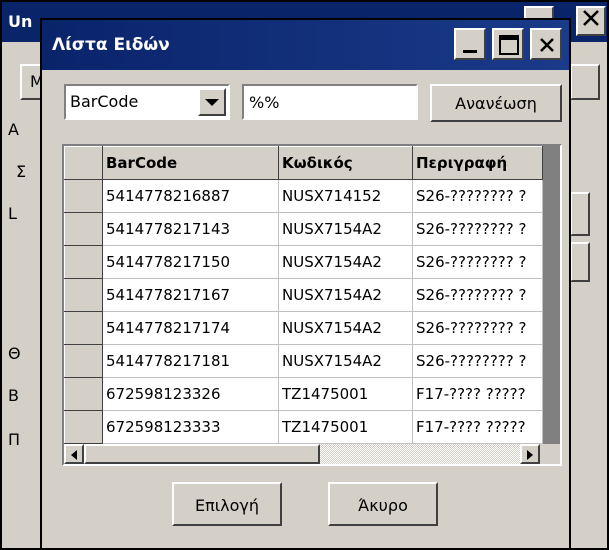 This screenshot has width=609, height=550. I want to click on select-button-label: Επιλογή, so click(227, 505).